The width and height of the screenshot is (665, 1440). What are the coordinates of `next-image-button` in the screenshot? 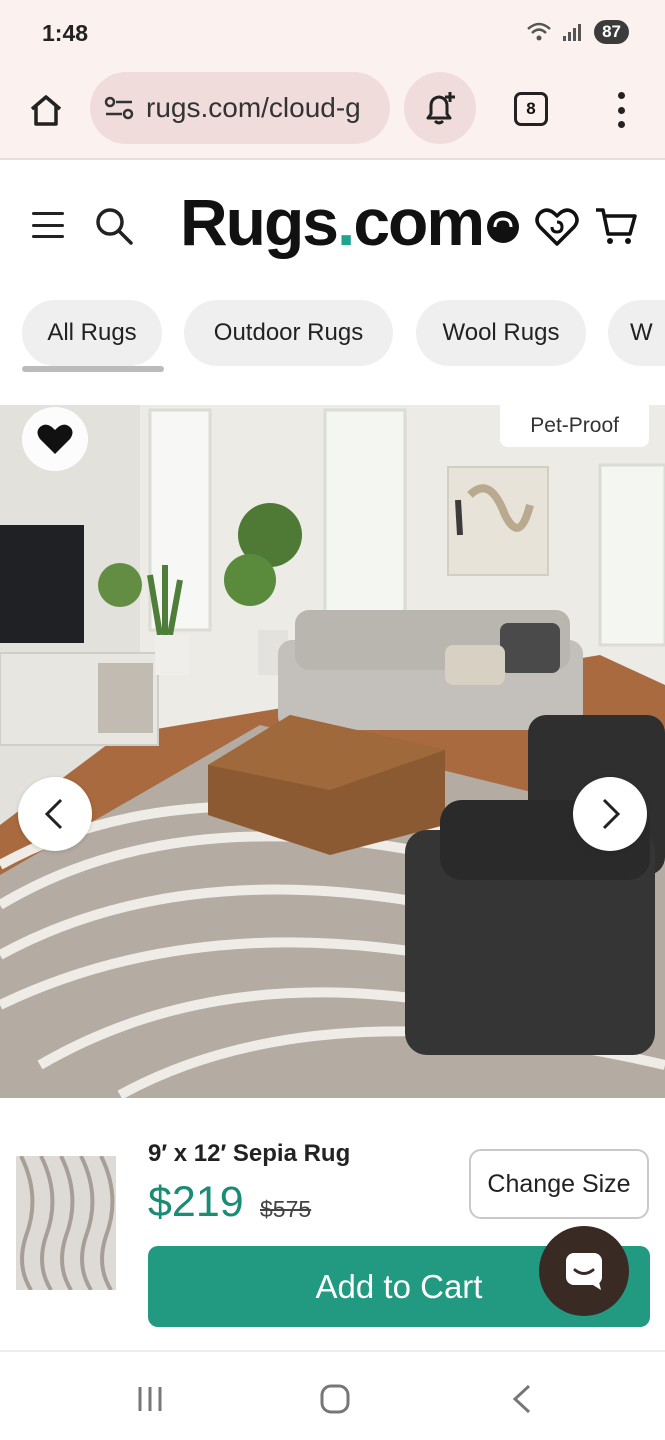 It's located at (610, 814).